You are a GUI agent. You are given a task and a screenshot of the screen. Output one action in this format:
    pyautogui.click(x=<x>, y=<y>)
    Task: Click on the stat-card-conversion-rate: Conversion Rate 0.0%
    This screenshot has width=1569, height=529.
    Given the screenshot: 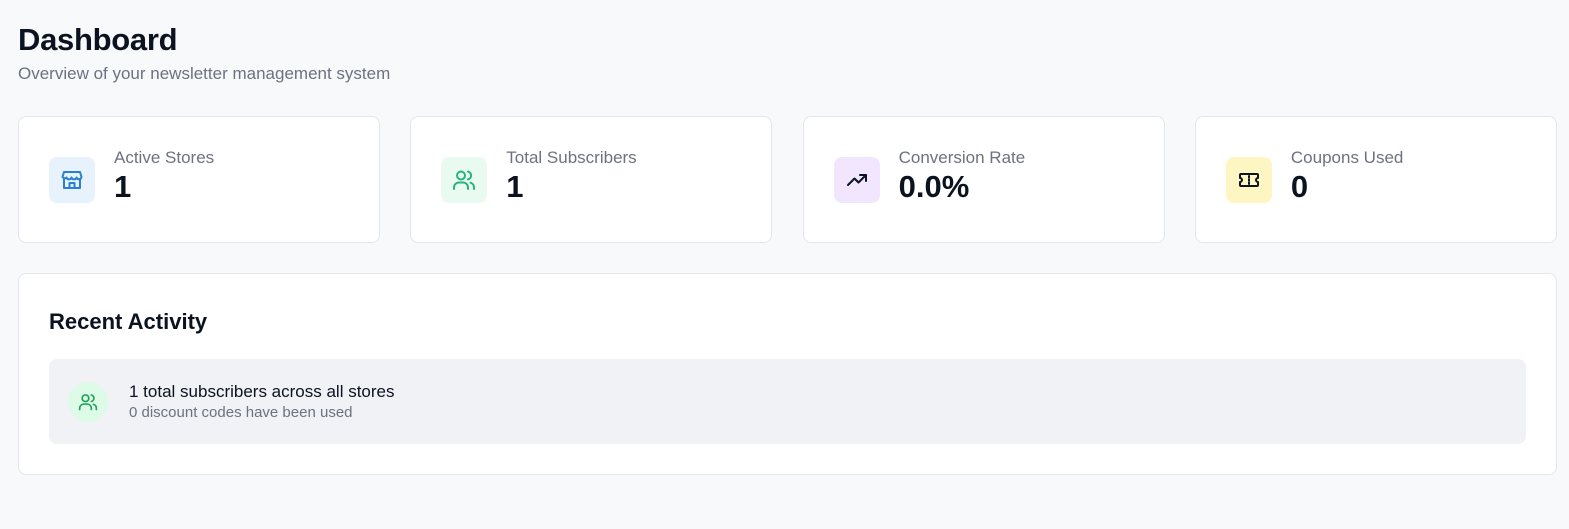 What is the action you would take?
    pyautogui.click(x=983, y=179)
    